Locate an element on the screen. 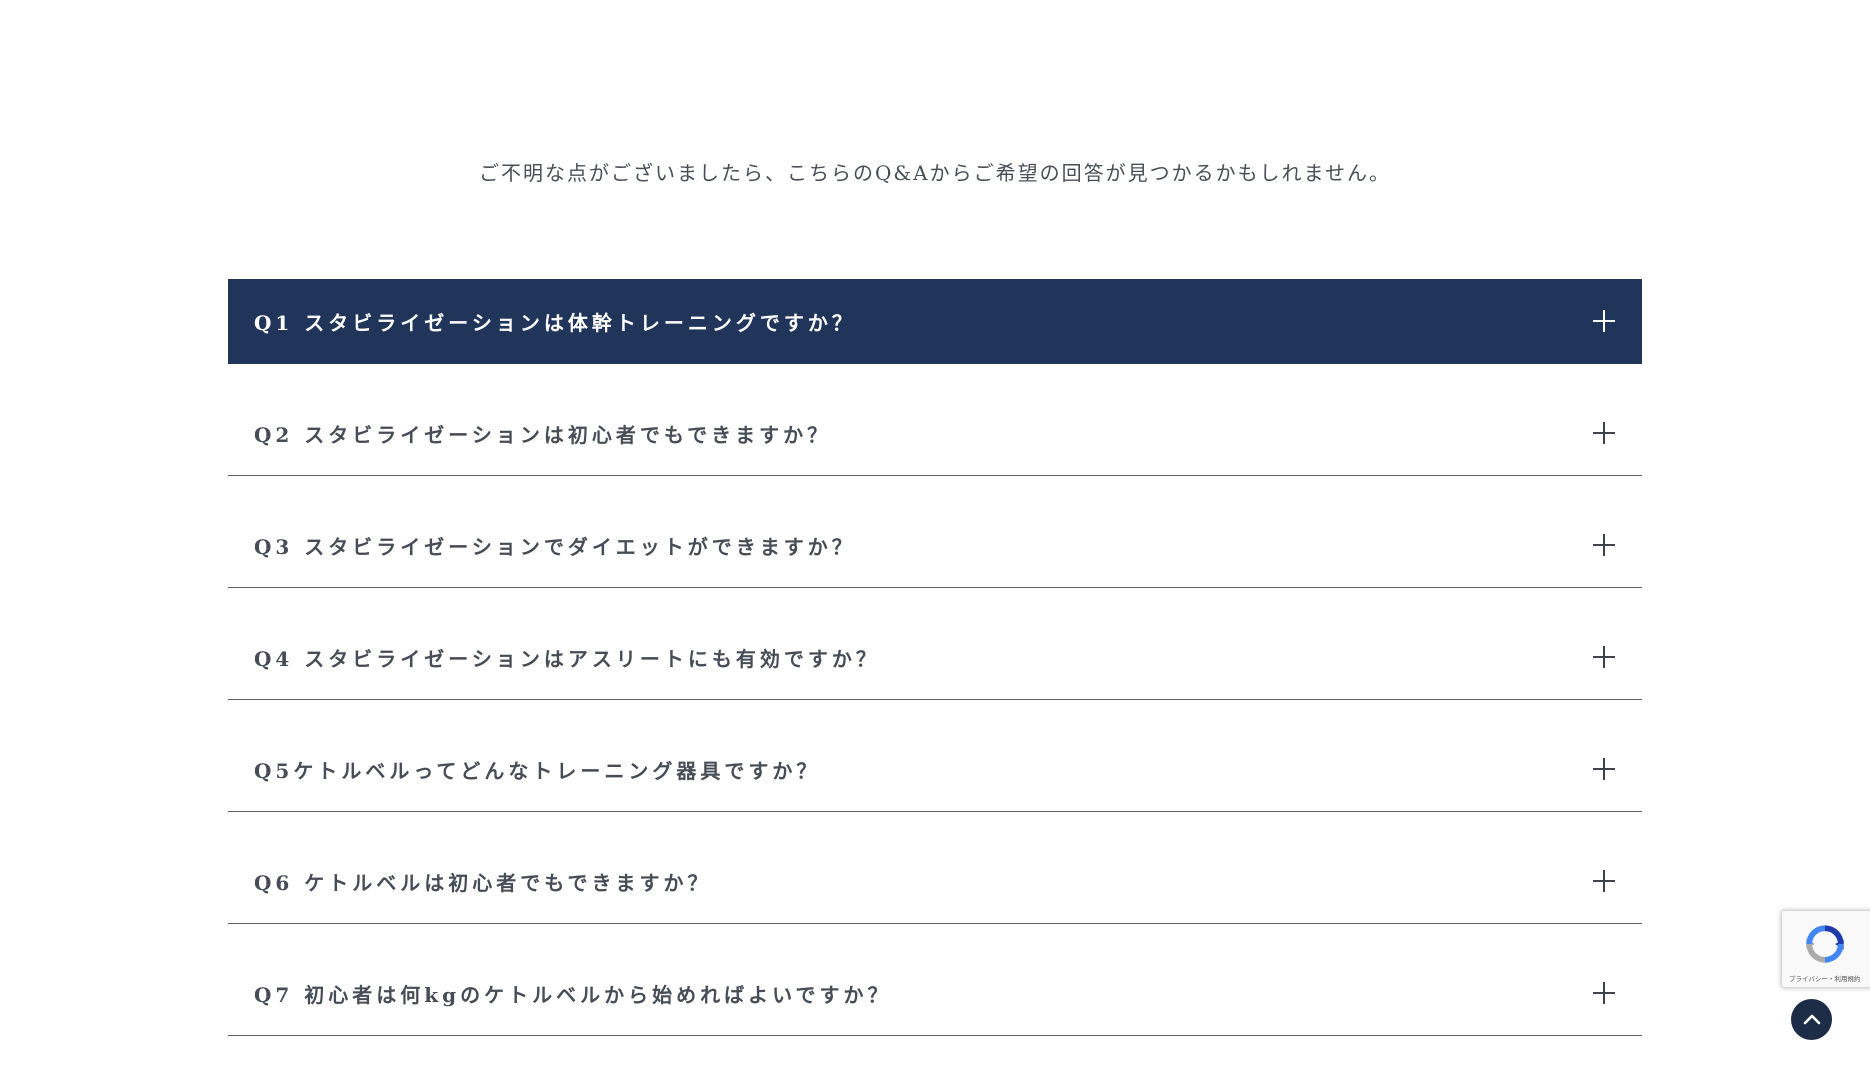  recaptcha-logo-icon is located at coordinates (1825, 944).